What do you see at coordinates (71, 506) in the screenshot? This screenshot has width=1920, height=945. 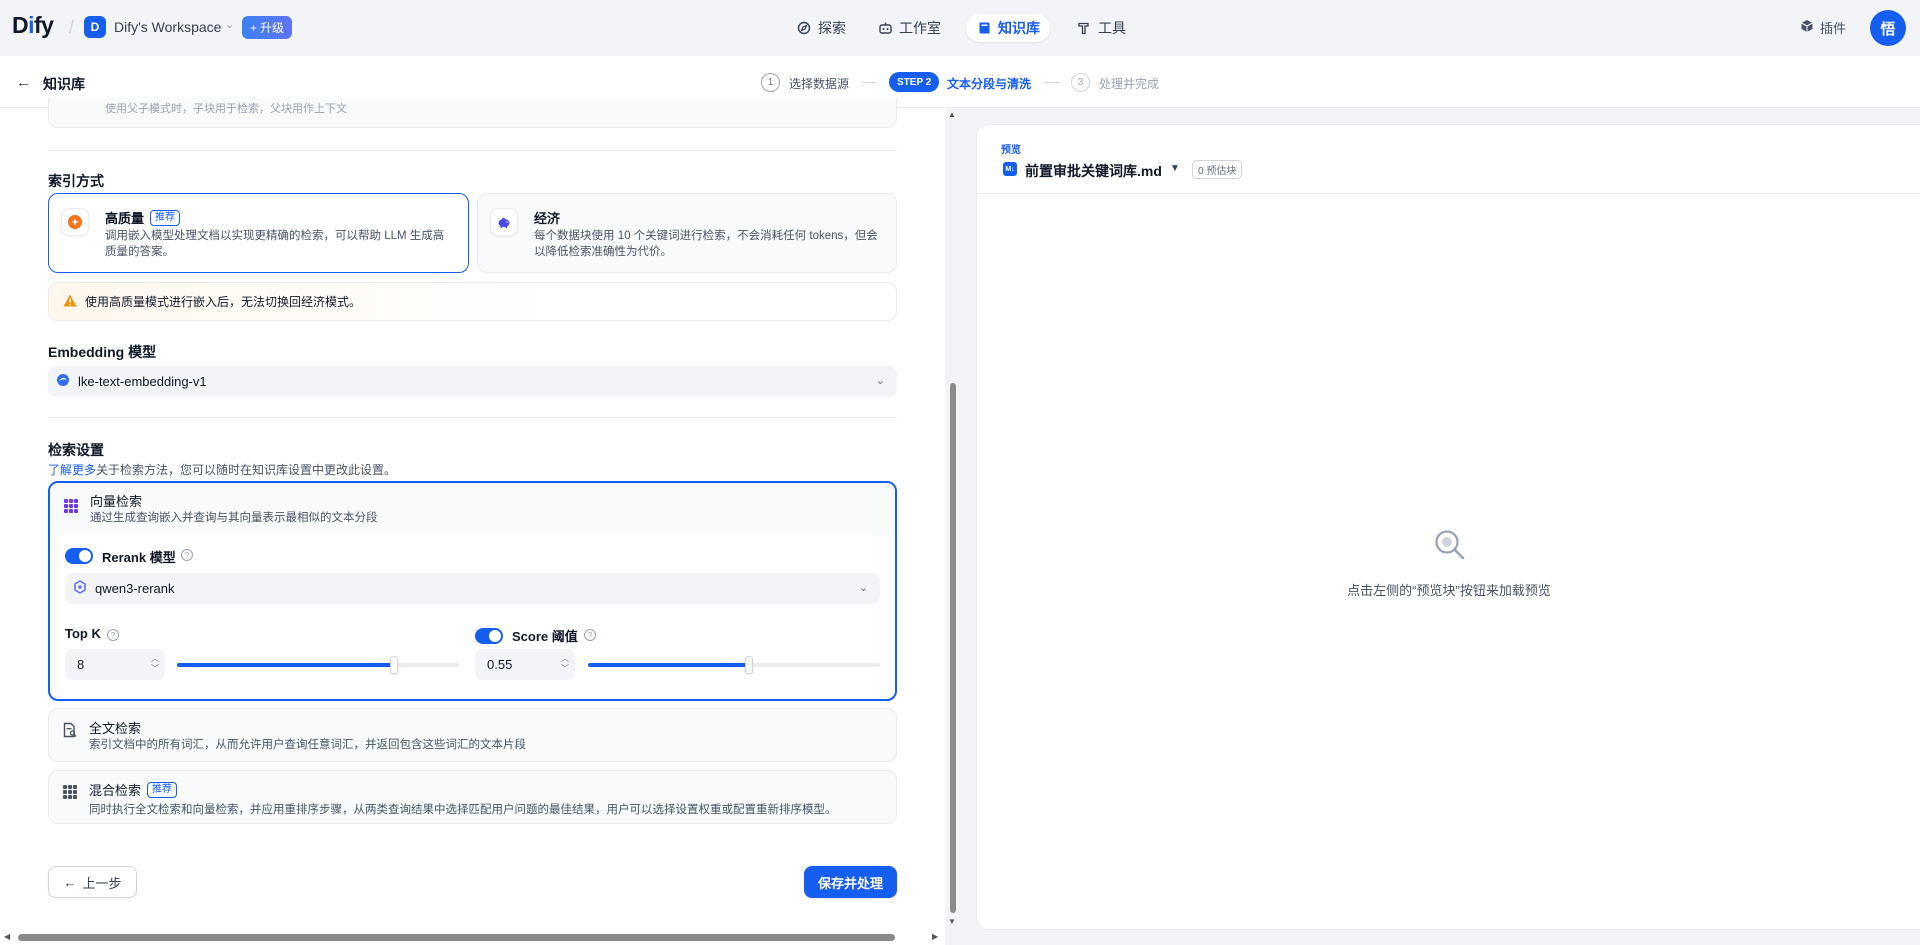 I see `vector-grid-icon` at bounding box center [71, 506].